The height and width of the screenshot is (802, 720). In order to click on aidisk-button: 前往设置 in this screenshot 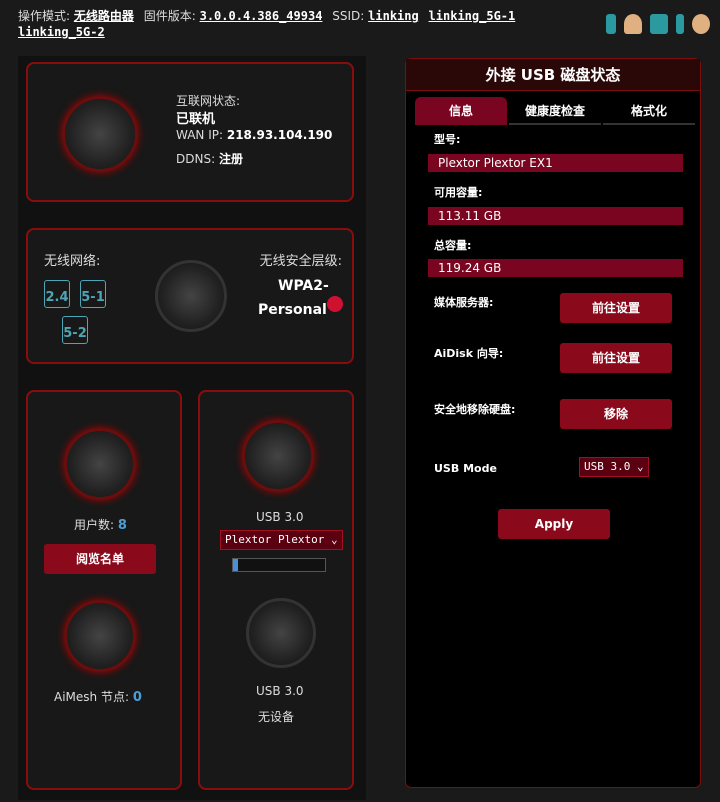, I will do `click(616, 358)`.